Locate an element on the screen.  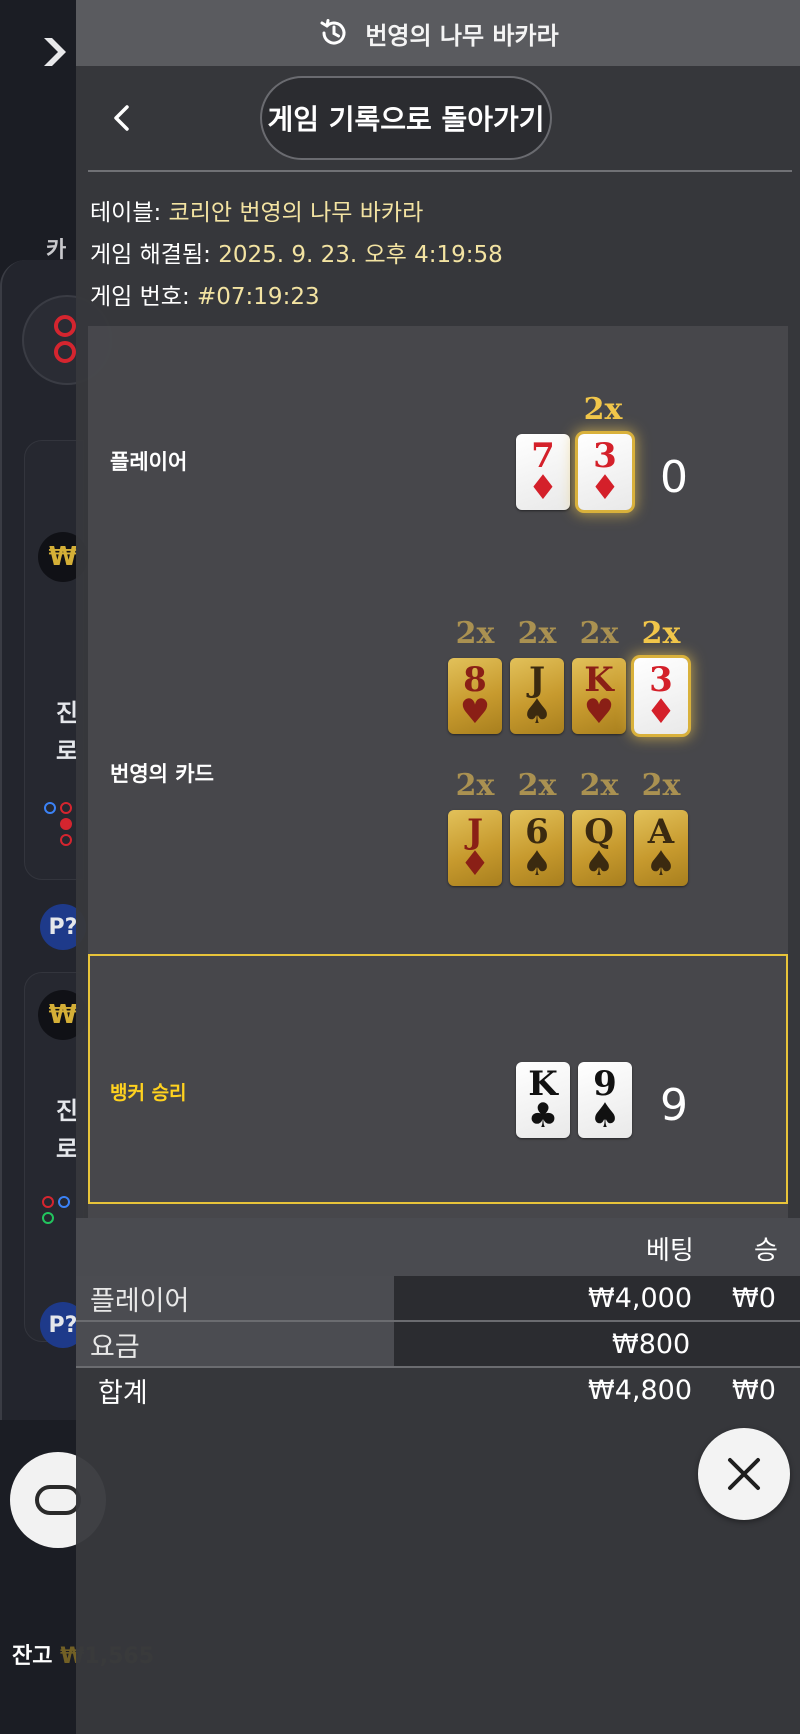
win-column-header: 승 is located at coordinates (766, 1251).